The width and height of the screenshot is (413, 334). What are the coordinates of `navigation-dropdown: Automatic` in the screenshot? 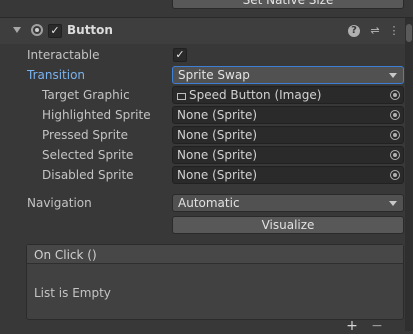 It's located at (288, 203).